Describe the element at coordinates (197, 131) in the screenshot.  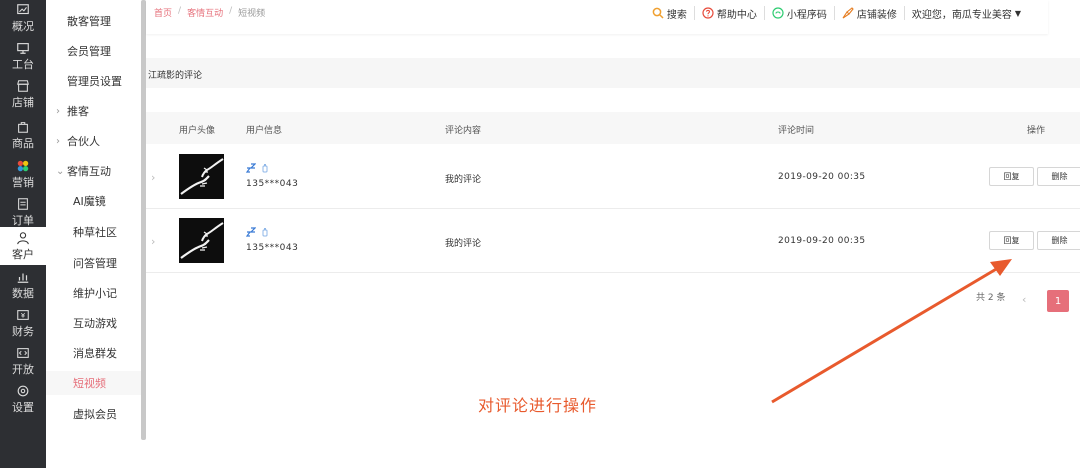
I see `column-header: 用户头像` at that location.